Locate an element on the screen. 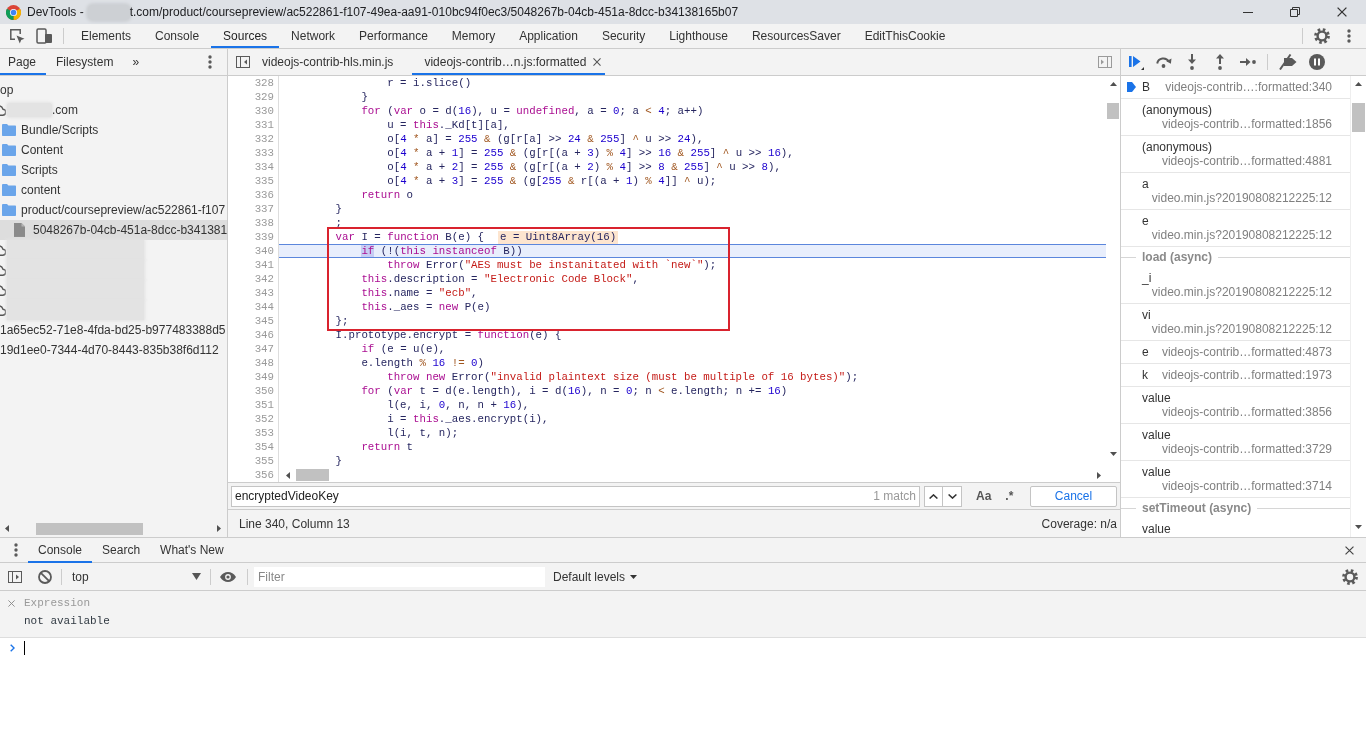 The height and width of the screenshot is (738, 1366). call-frame: vi video.min.js?20190808212225:12 is located at coordinates (1235, 322).